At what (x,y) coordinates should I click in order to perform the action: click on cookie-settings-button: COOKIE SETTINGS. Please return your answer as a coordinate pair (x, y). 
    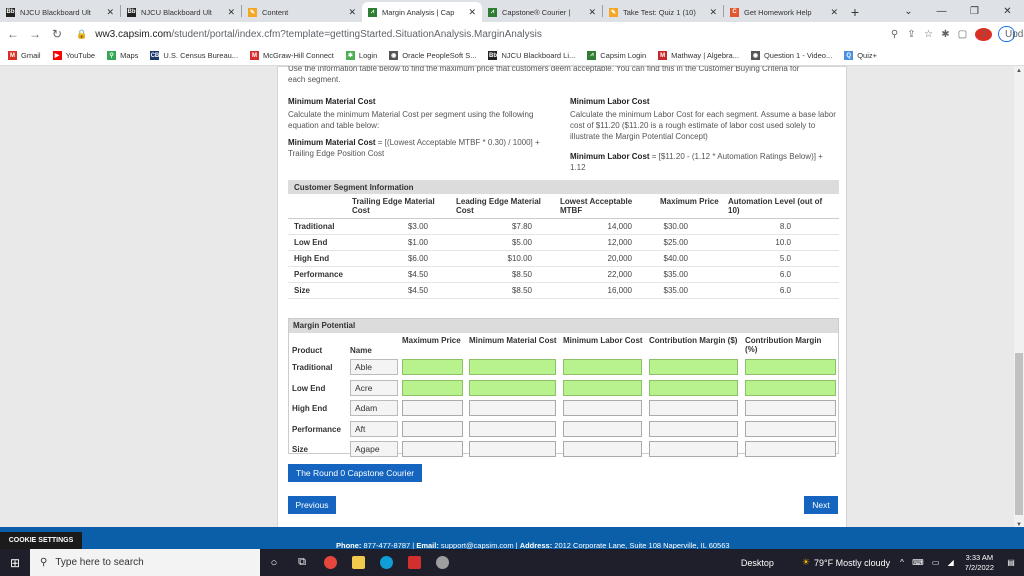
    Looking at the image, I should click on (41, 540).